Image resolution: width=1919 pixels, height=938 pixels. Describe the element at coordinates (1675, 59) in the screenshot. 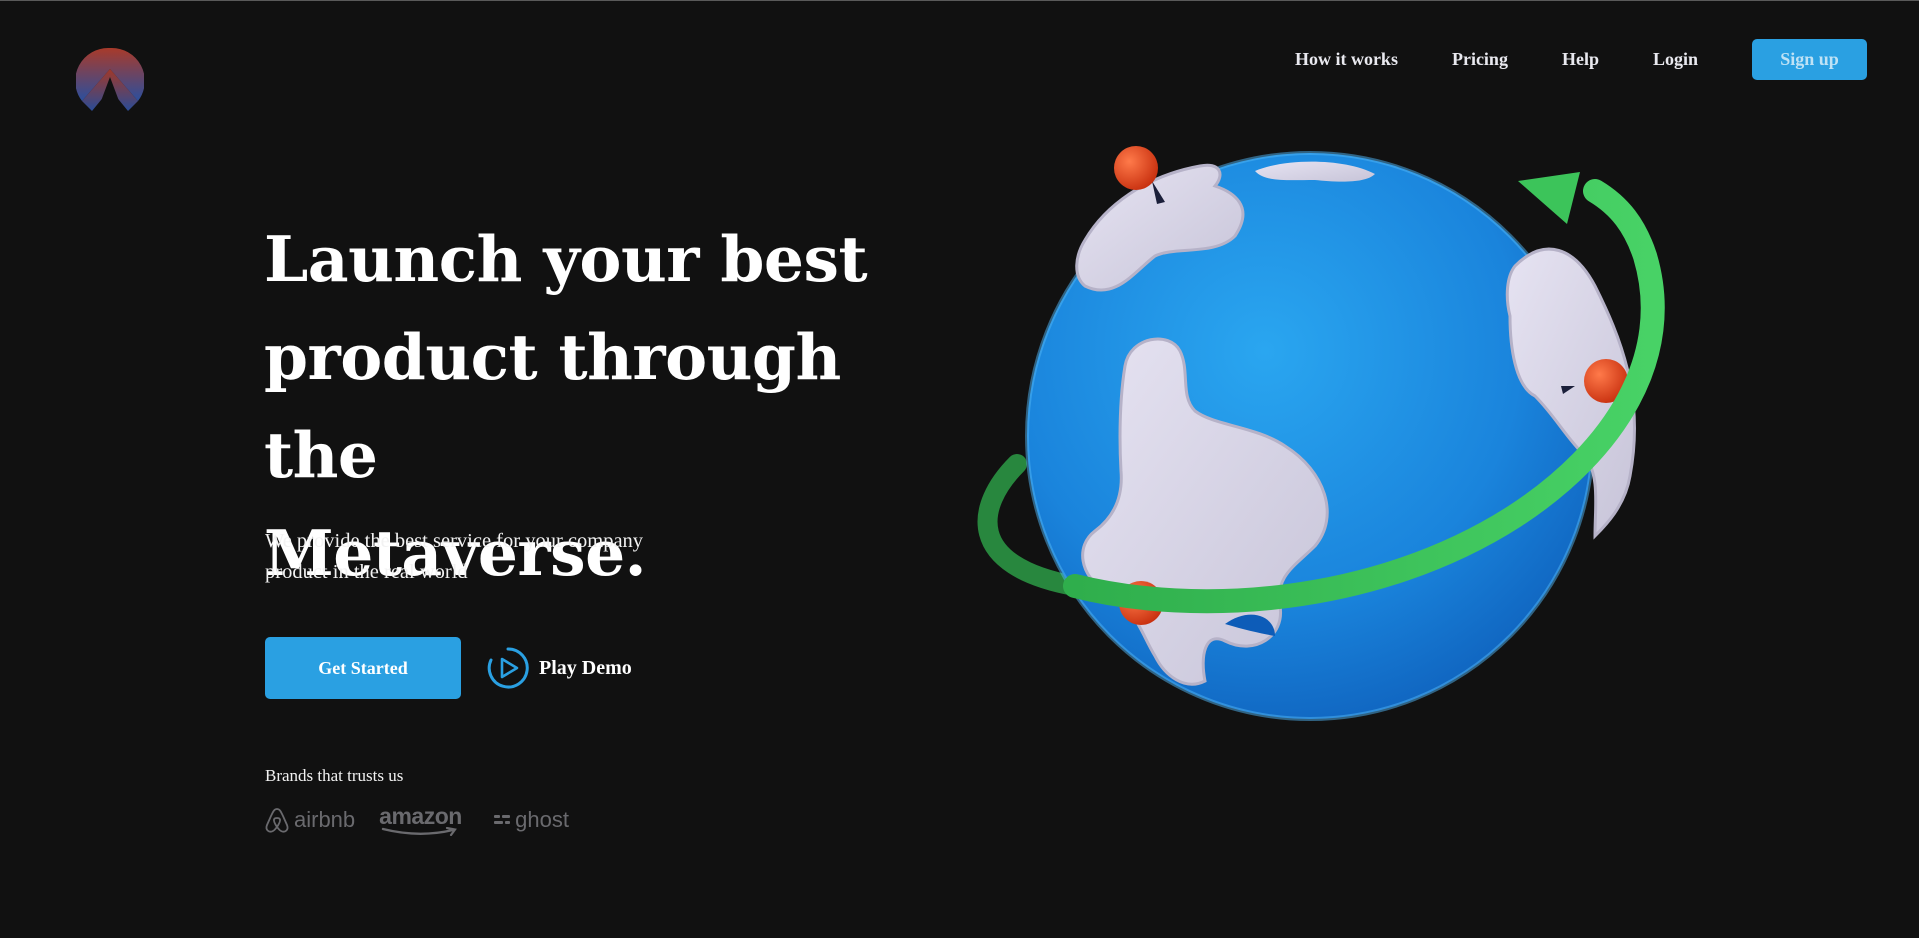

I see `nav-login: Login` at that location.